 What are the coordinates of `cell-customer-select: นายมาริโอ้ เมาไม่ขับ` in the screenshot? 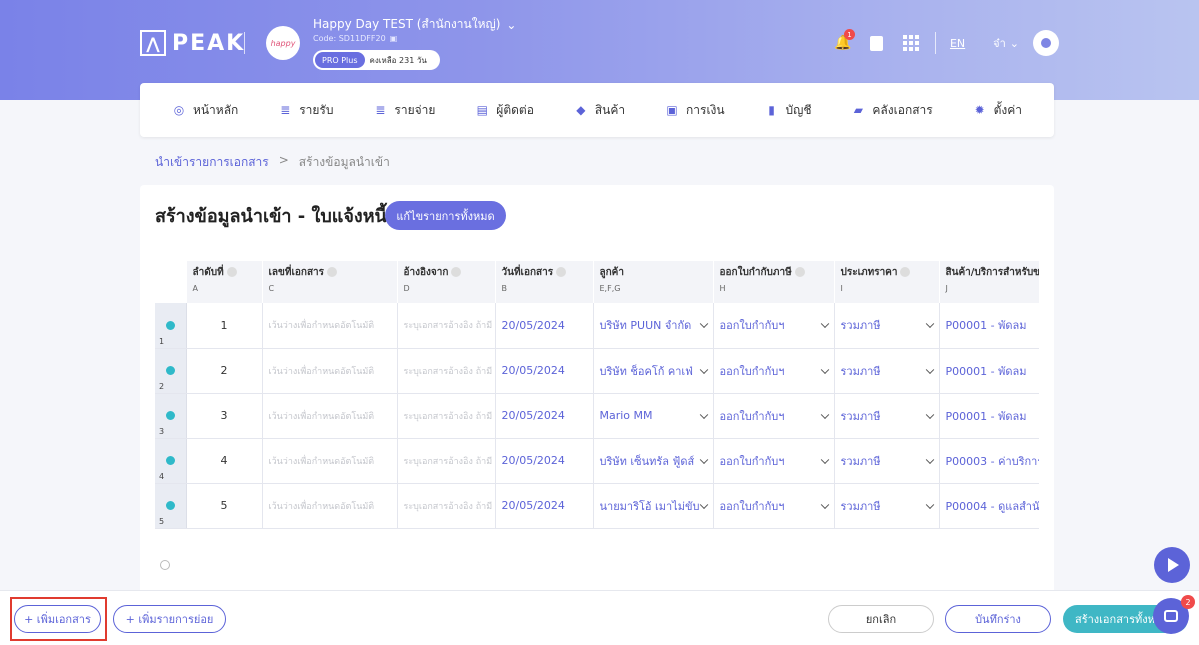 It's located at (653, 506).